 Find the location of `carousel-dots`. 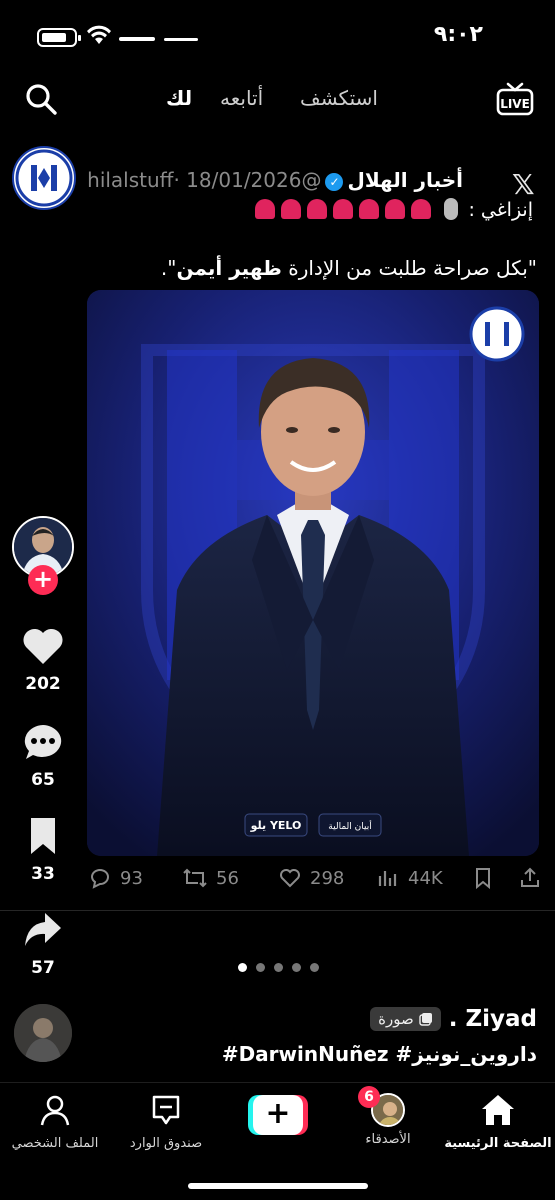

carousel-dots is located at coordinates (278, 967).